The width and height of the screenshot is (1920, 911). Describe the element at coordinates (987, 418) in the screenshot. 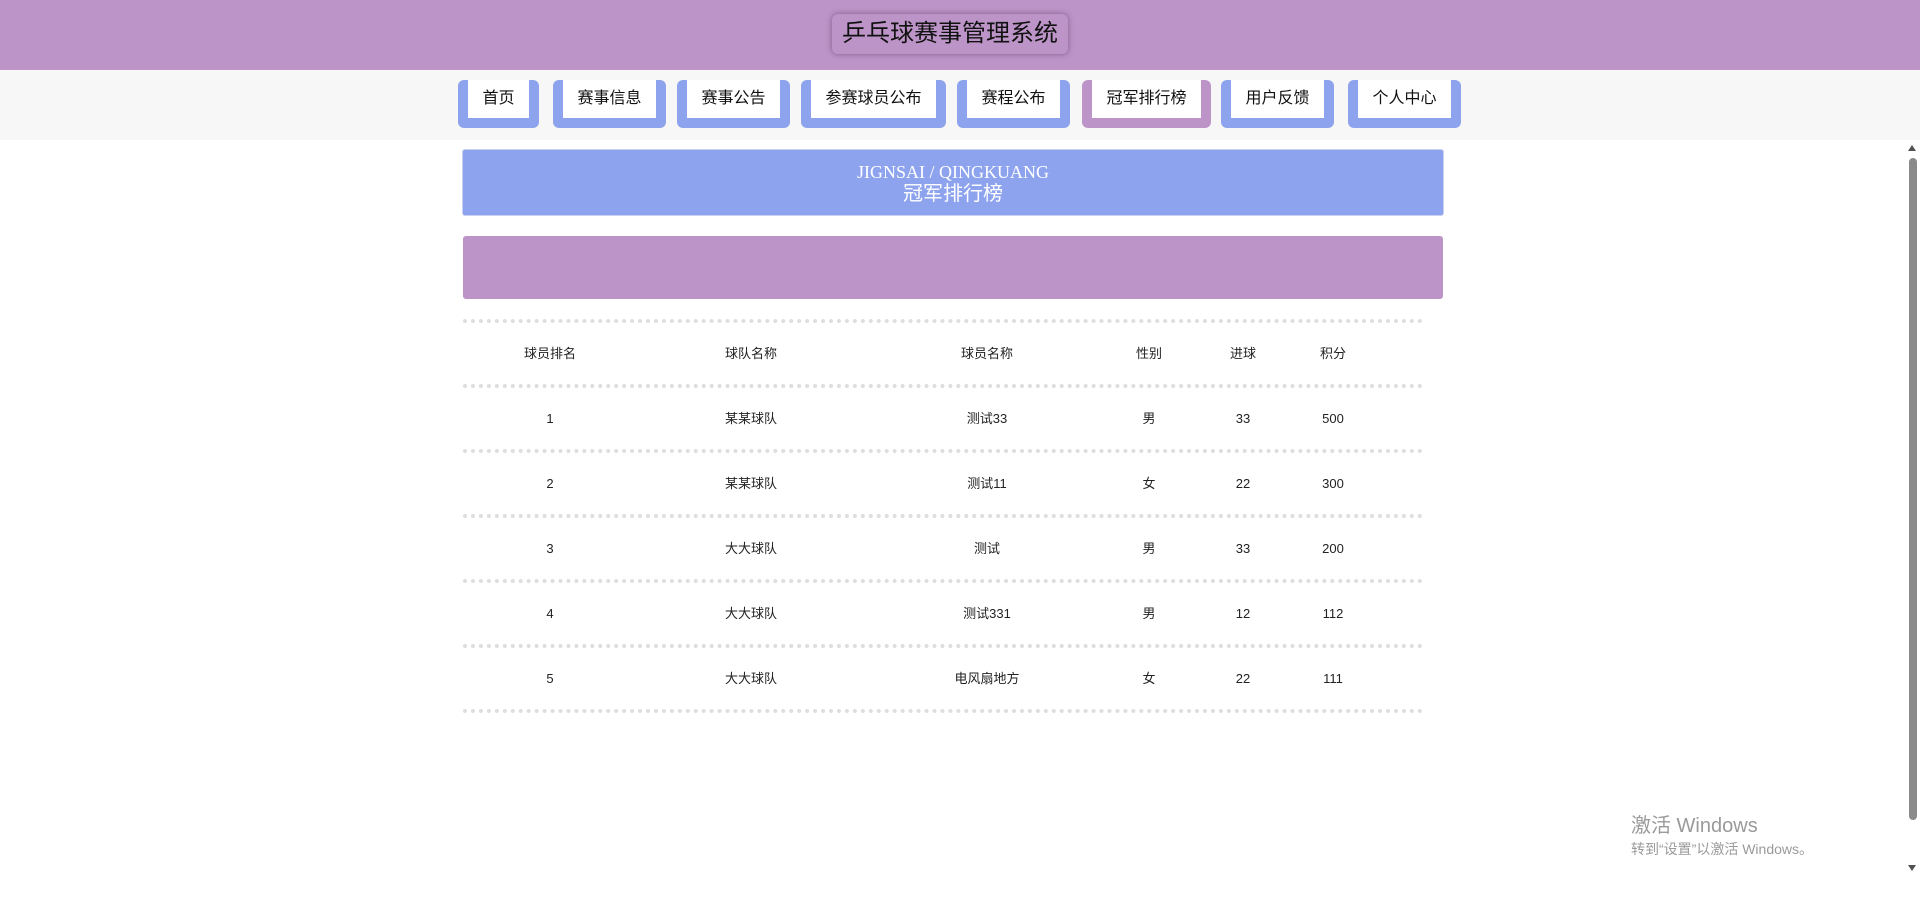

I see `player-cell: 测试33` at that location.